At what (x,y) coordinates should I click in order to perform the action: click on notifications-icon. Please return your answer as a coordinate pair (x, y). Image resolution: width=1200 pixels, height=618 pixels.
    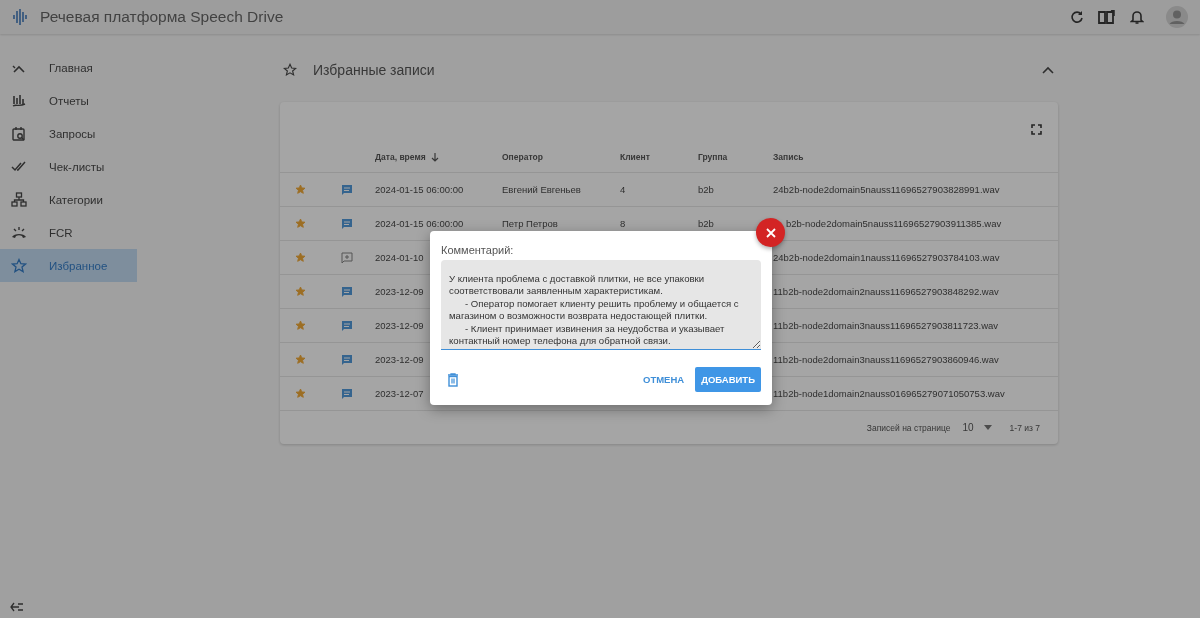
    Looking at the image, I should click on (1137, 17).